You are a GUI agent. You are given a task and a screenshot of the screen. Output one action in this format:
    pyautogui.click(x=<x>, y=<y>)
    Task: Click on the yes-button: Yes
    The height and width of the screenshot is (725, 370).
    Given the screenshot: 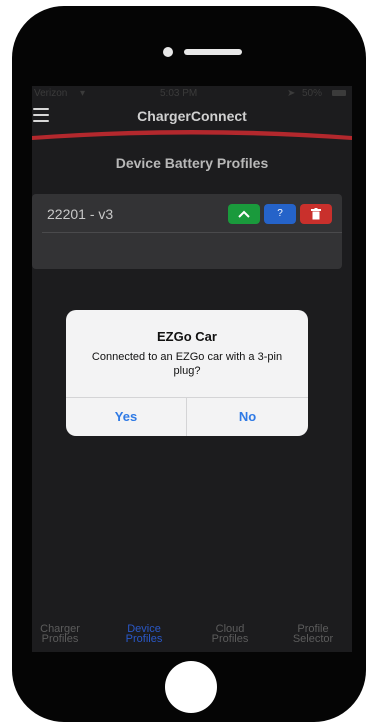 What is the action you would take?
    pyautogui.click(x=126, y=417)
    